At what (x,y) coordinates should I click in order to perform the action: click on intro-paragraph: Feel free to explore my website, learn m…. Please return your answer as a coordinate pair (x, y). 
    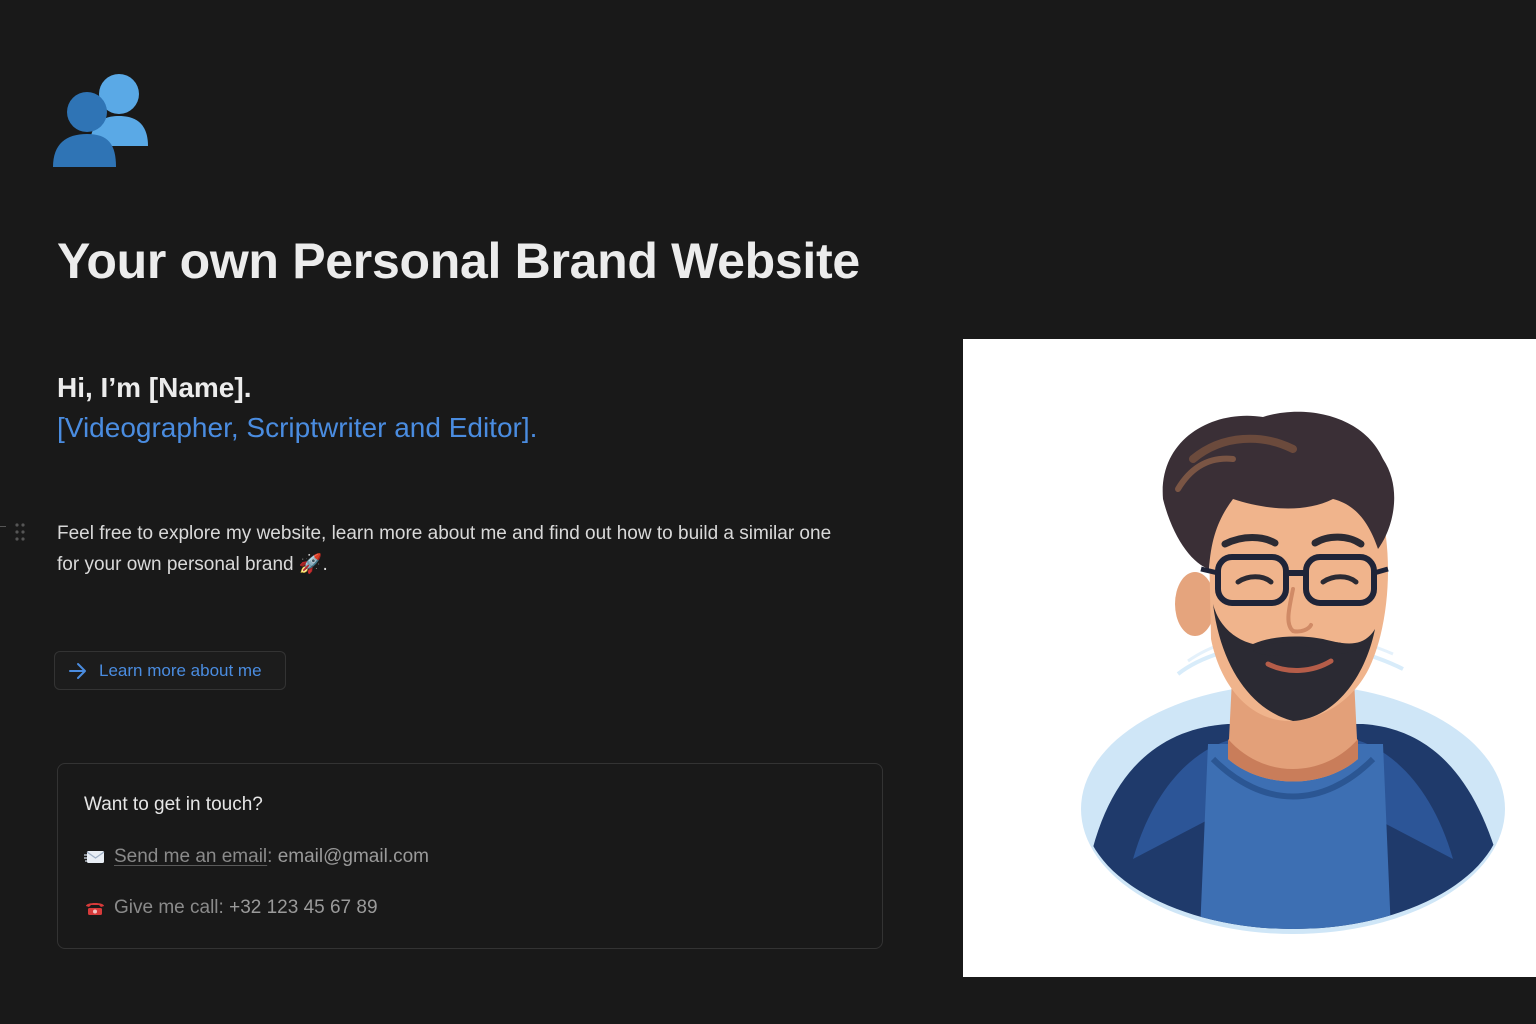
    Looking at the image, I should click on (457, 549).